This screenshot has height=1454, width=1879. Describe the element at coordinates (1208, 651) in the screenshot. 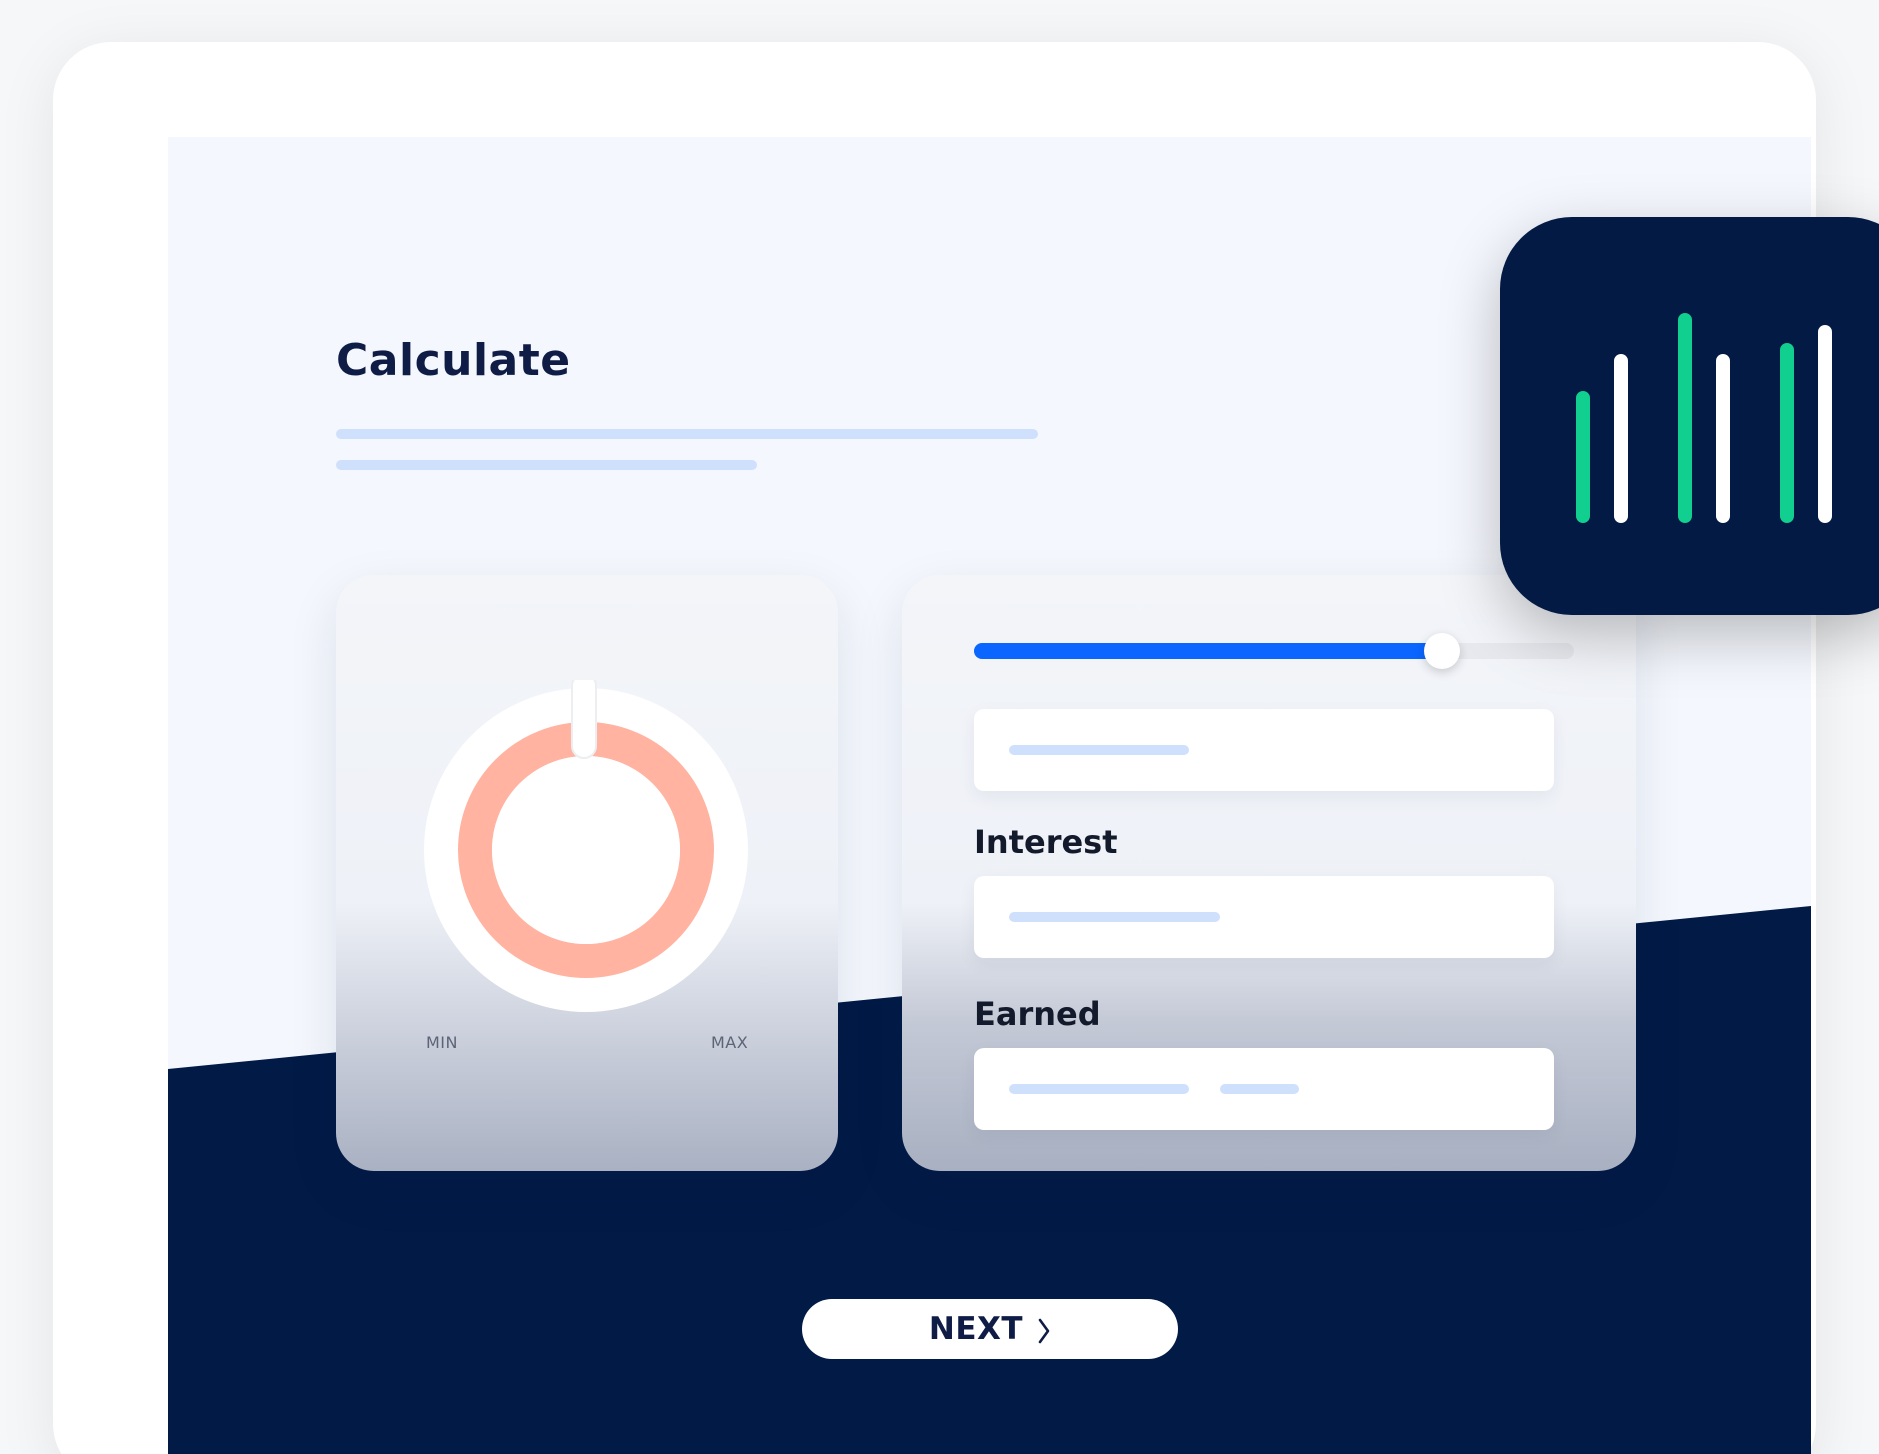

I see `slider-fill` at that location.